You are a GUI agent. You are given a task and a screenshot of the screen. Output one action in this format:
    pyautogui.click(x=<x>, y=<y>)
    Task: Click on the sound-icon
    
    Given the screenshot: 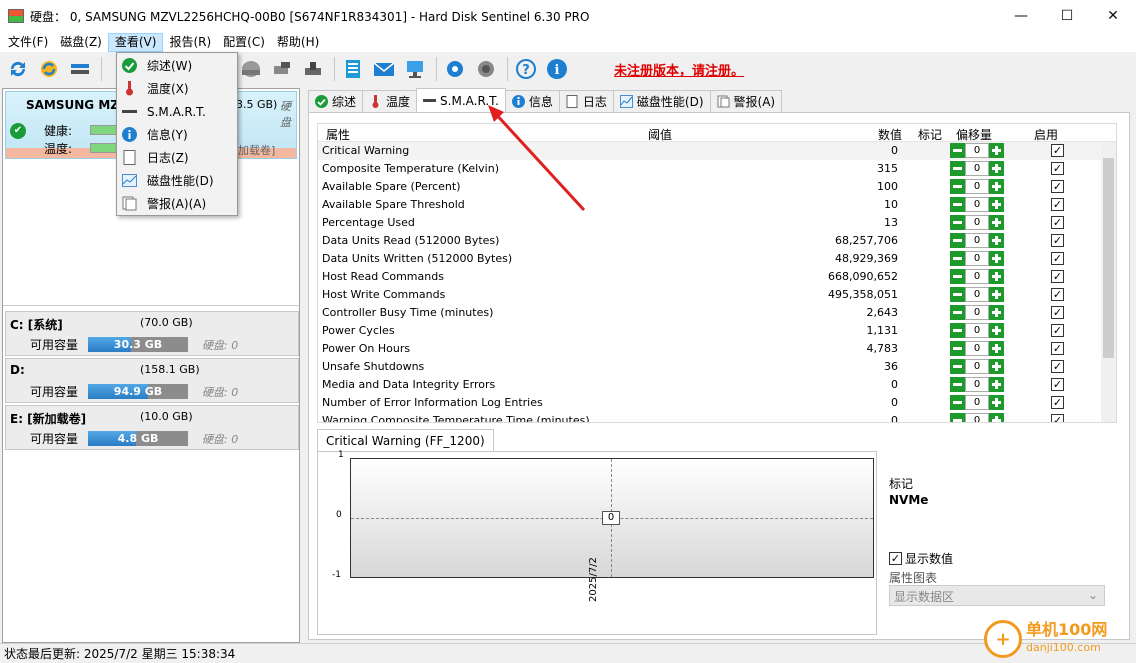 What is the action you would take?
    pyautogui.click(x=486, y=69)
    